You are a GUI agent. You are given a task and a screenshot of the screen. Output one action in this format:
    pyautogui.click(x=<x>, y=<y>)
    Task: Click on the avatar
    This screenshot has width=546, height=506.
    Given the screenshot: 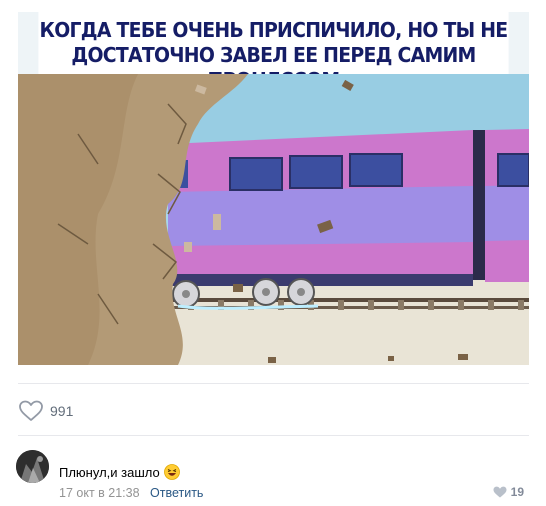 What is the action you would take?
    pyautogui.click(x=32, y=466)
    